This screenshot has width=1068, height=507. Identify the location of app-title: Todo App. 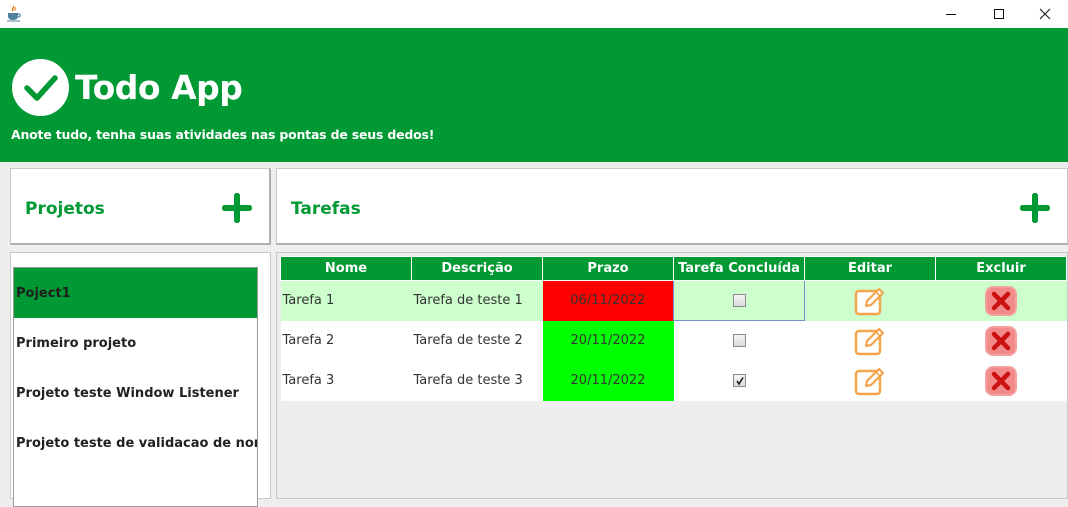
(159, 87).